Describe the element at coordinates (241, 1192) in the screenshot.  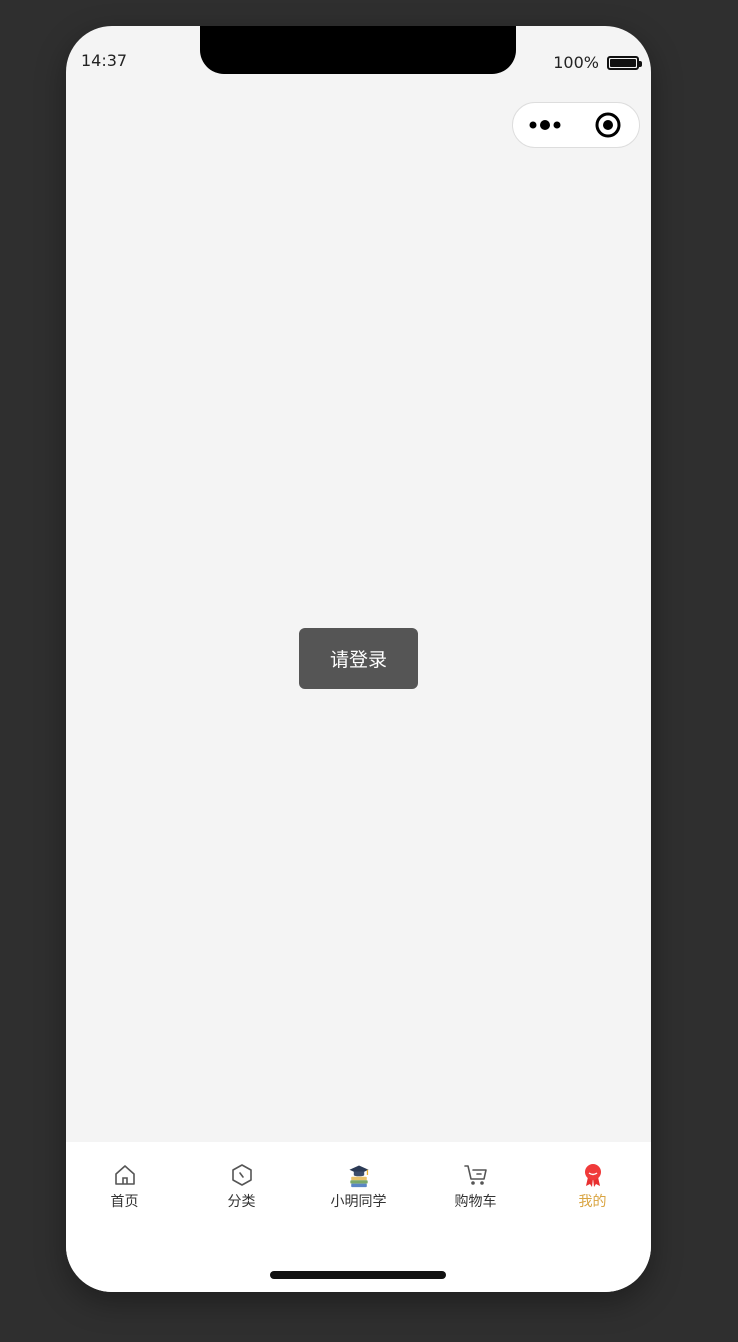
I see `tab-category: 分类` at that location.